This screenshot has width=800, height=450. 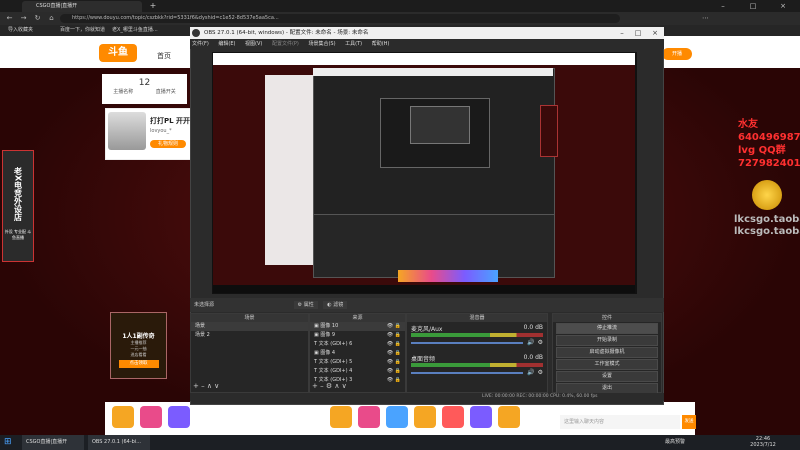 I want to click on scenes-header: 场景, so click(x=249, y=318).